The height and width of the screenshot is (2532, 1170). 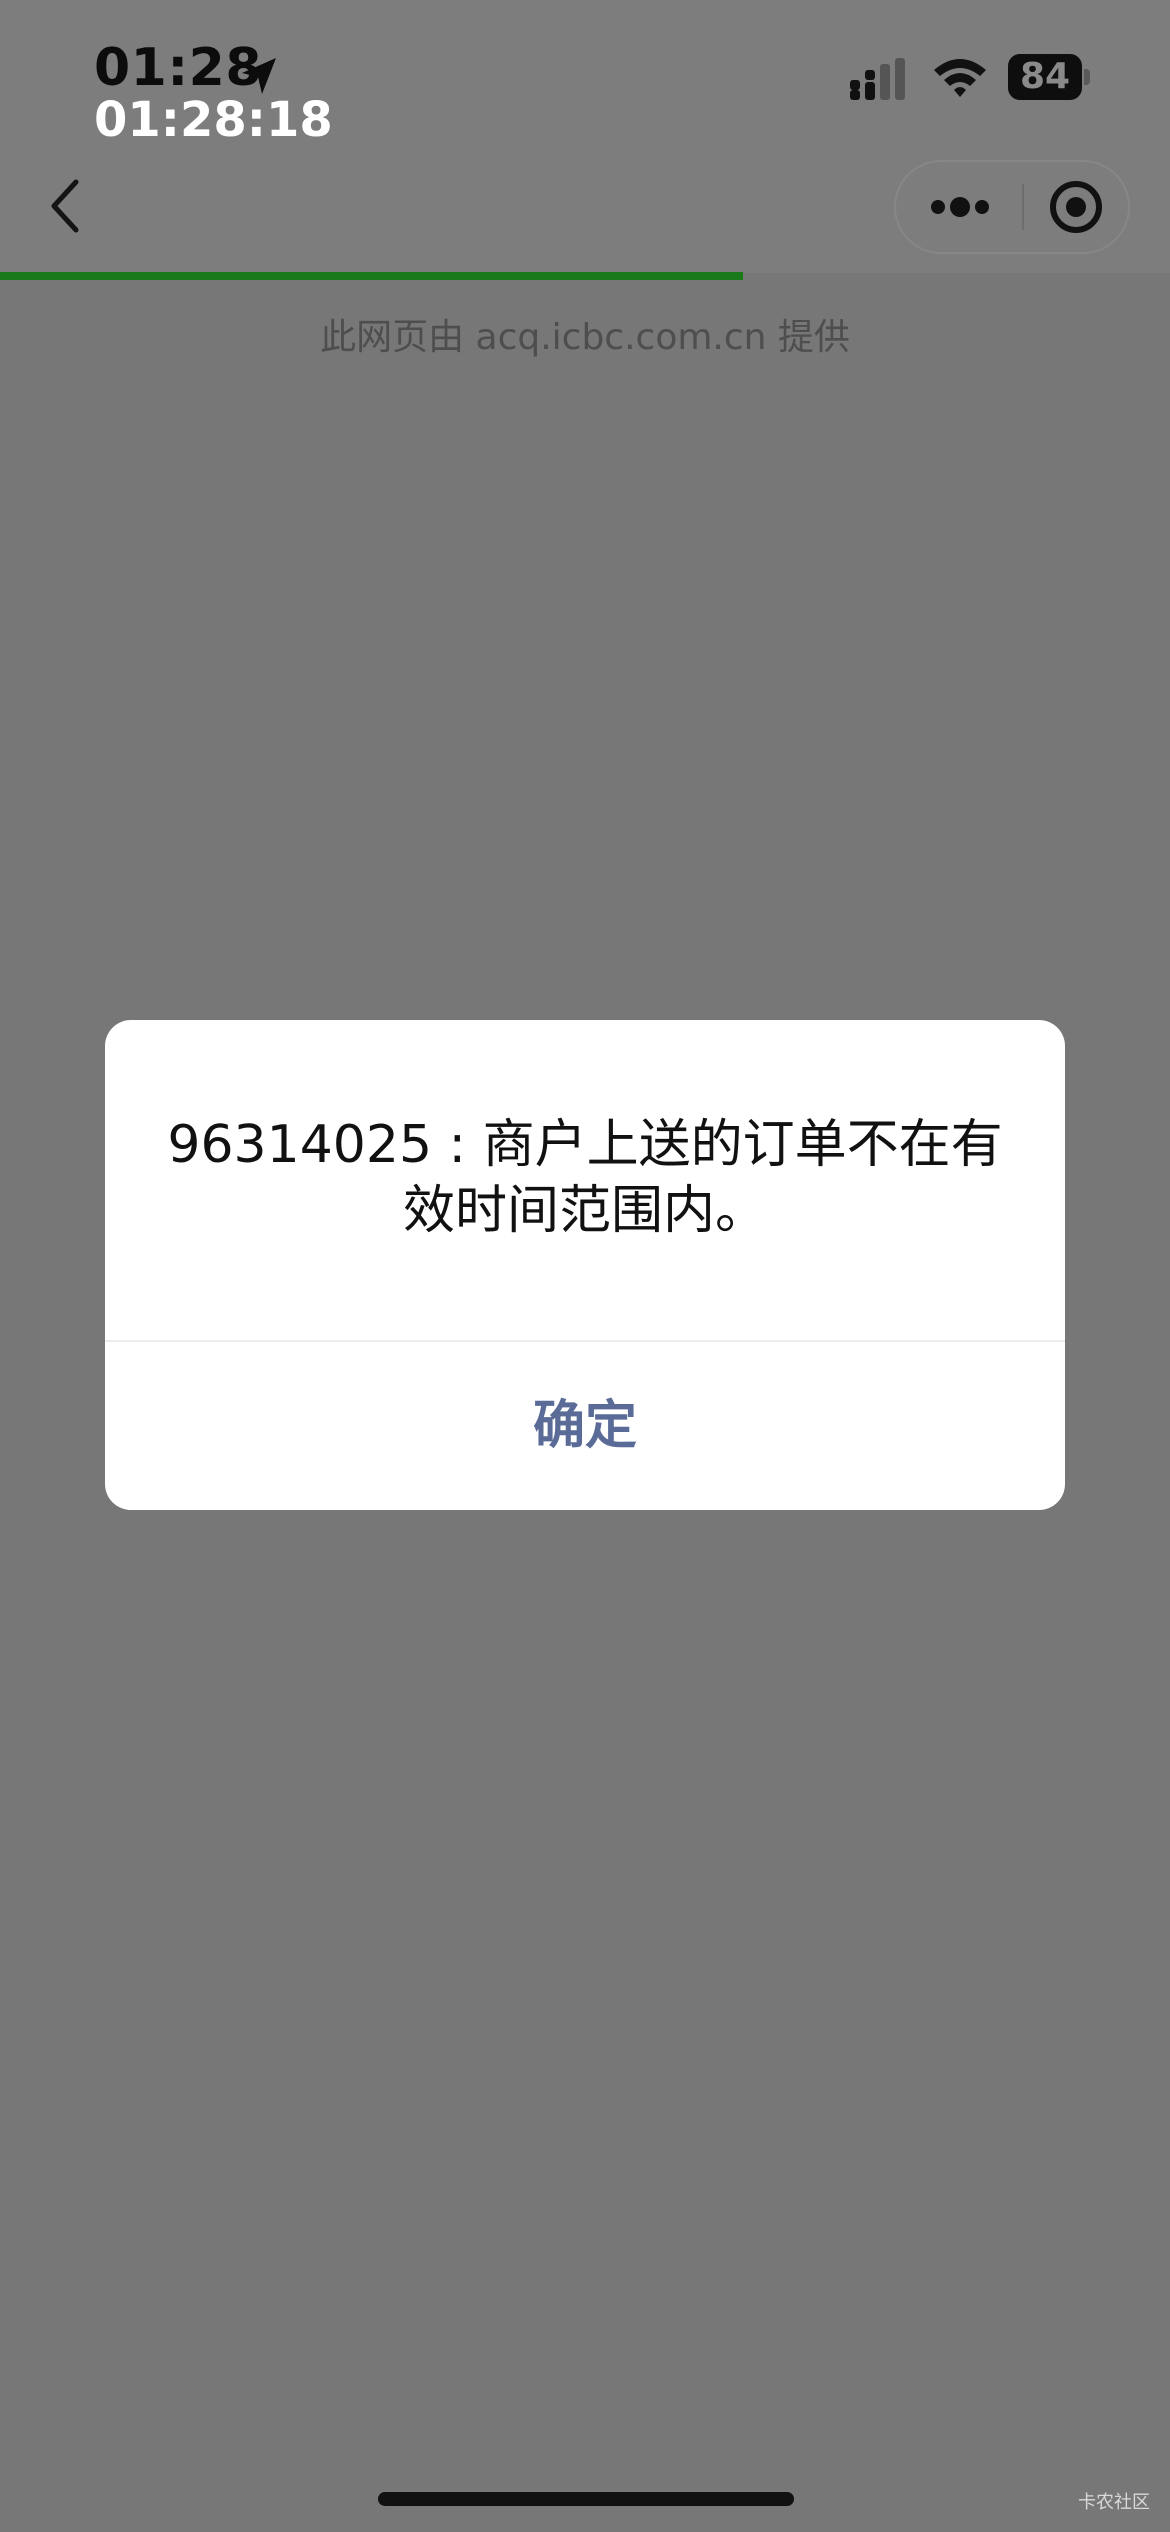 I want to click on menu-capsule, so click(x=1012, y=207).